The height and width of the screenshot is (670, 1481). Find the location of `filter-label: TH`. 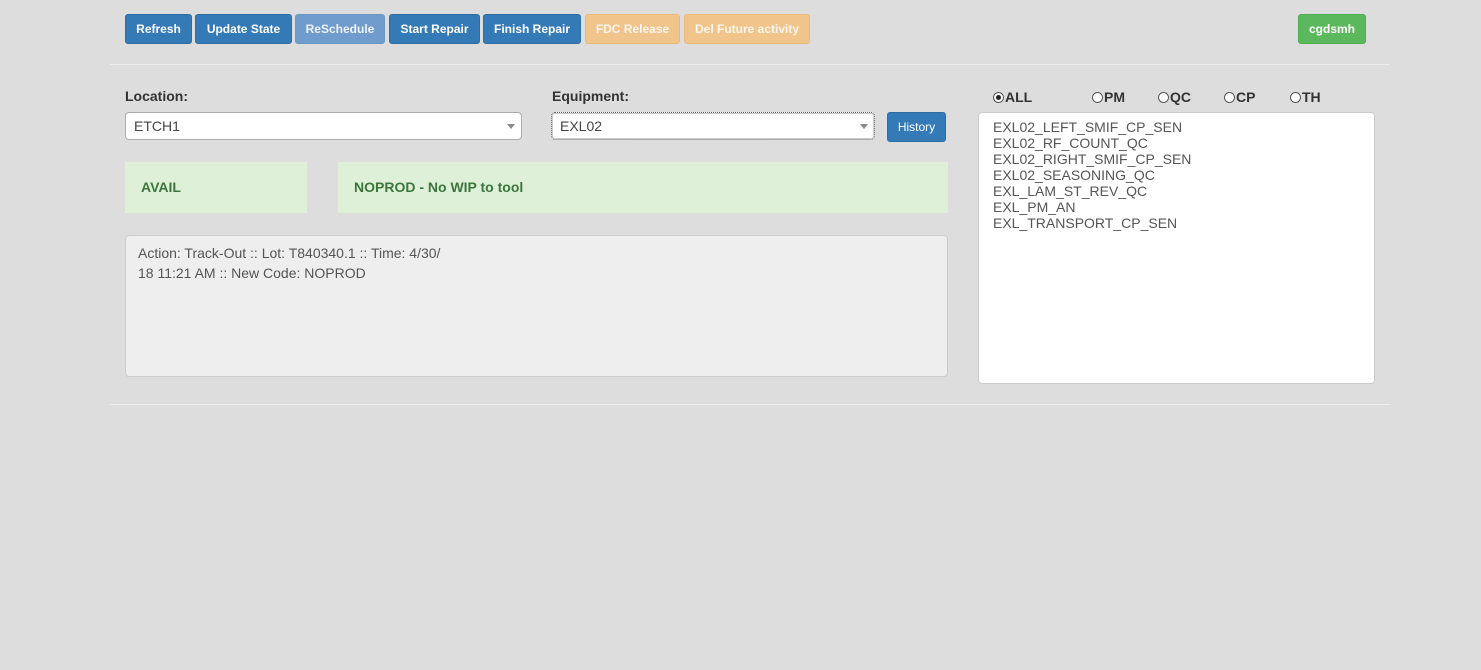

filter-label: TH is located at coordinates (1311, 97).